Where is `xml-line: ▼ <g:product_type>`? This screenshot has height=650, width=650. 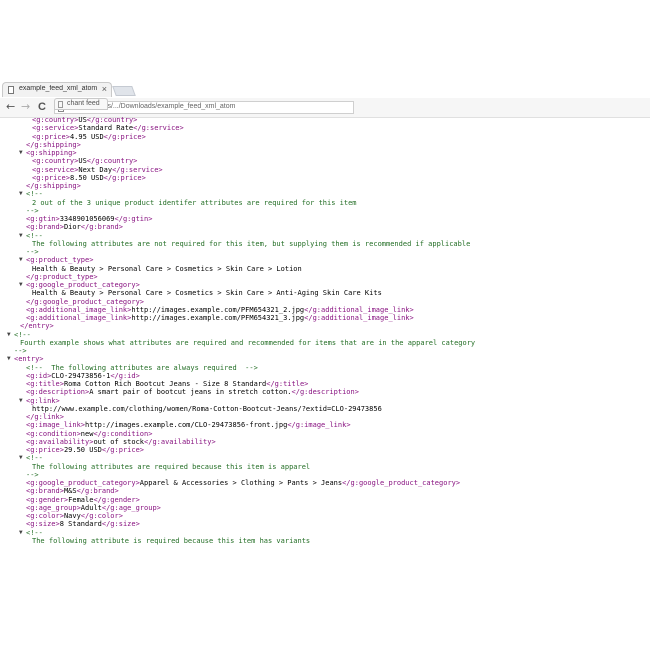 xml-line: ▼ <g:product_type> is located at coordinates (56, 260).